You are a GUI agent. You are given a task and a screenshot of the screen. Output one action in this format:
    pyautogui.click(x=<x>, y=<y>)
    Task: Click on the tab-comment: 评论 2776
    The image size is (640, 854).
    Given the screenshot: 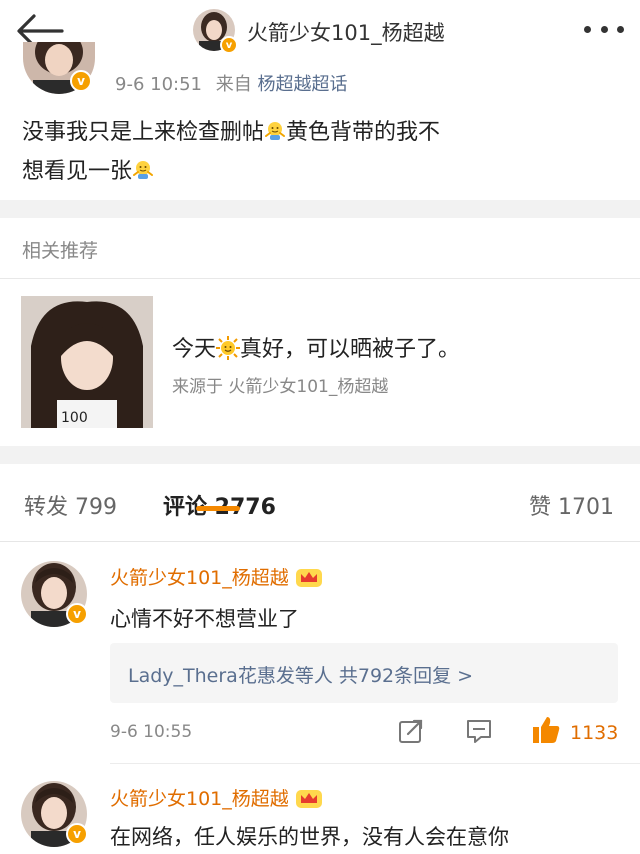 What is the action you would take?
    pyautogui.click(x=219, y=505)
    